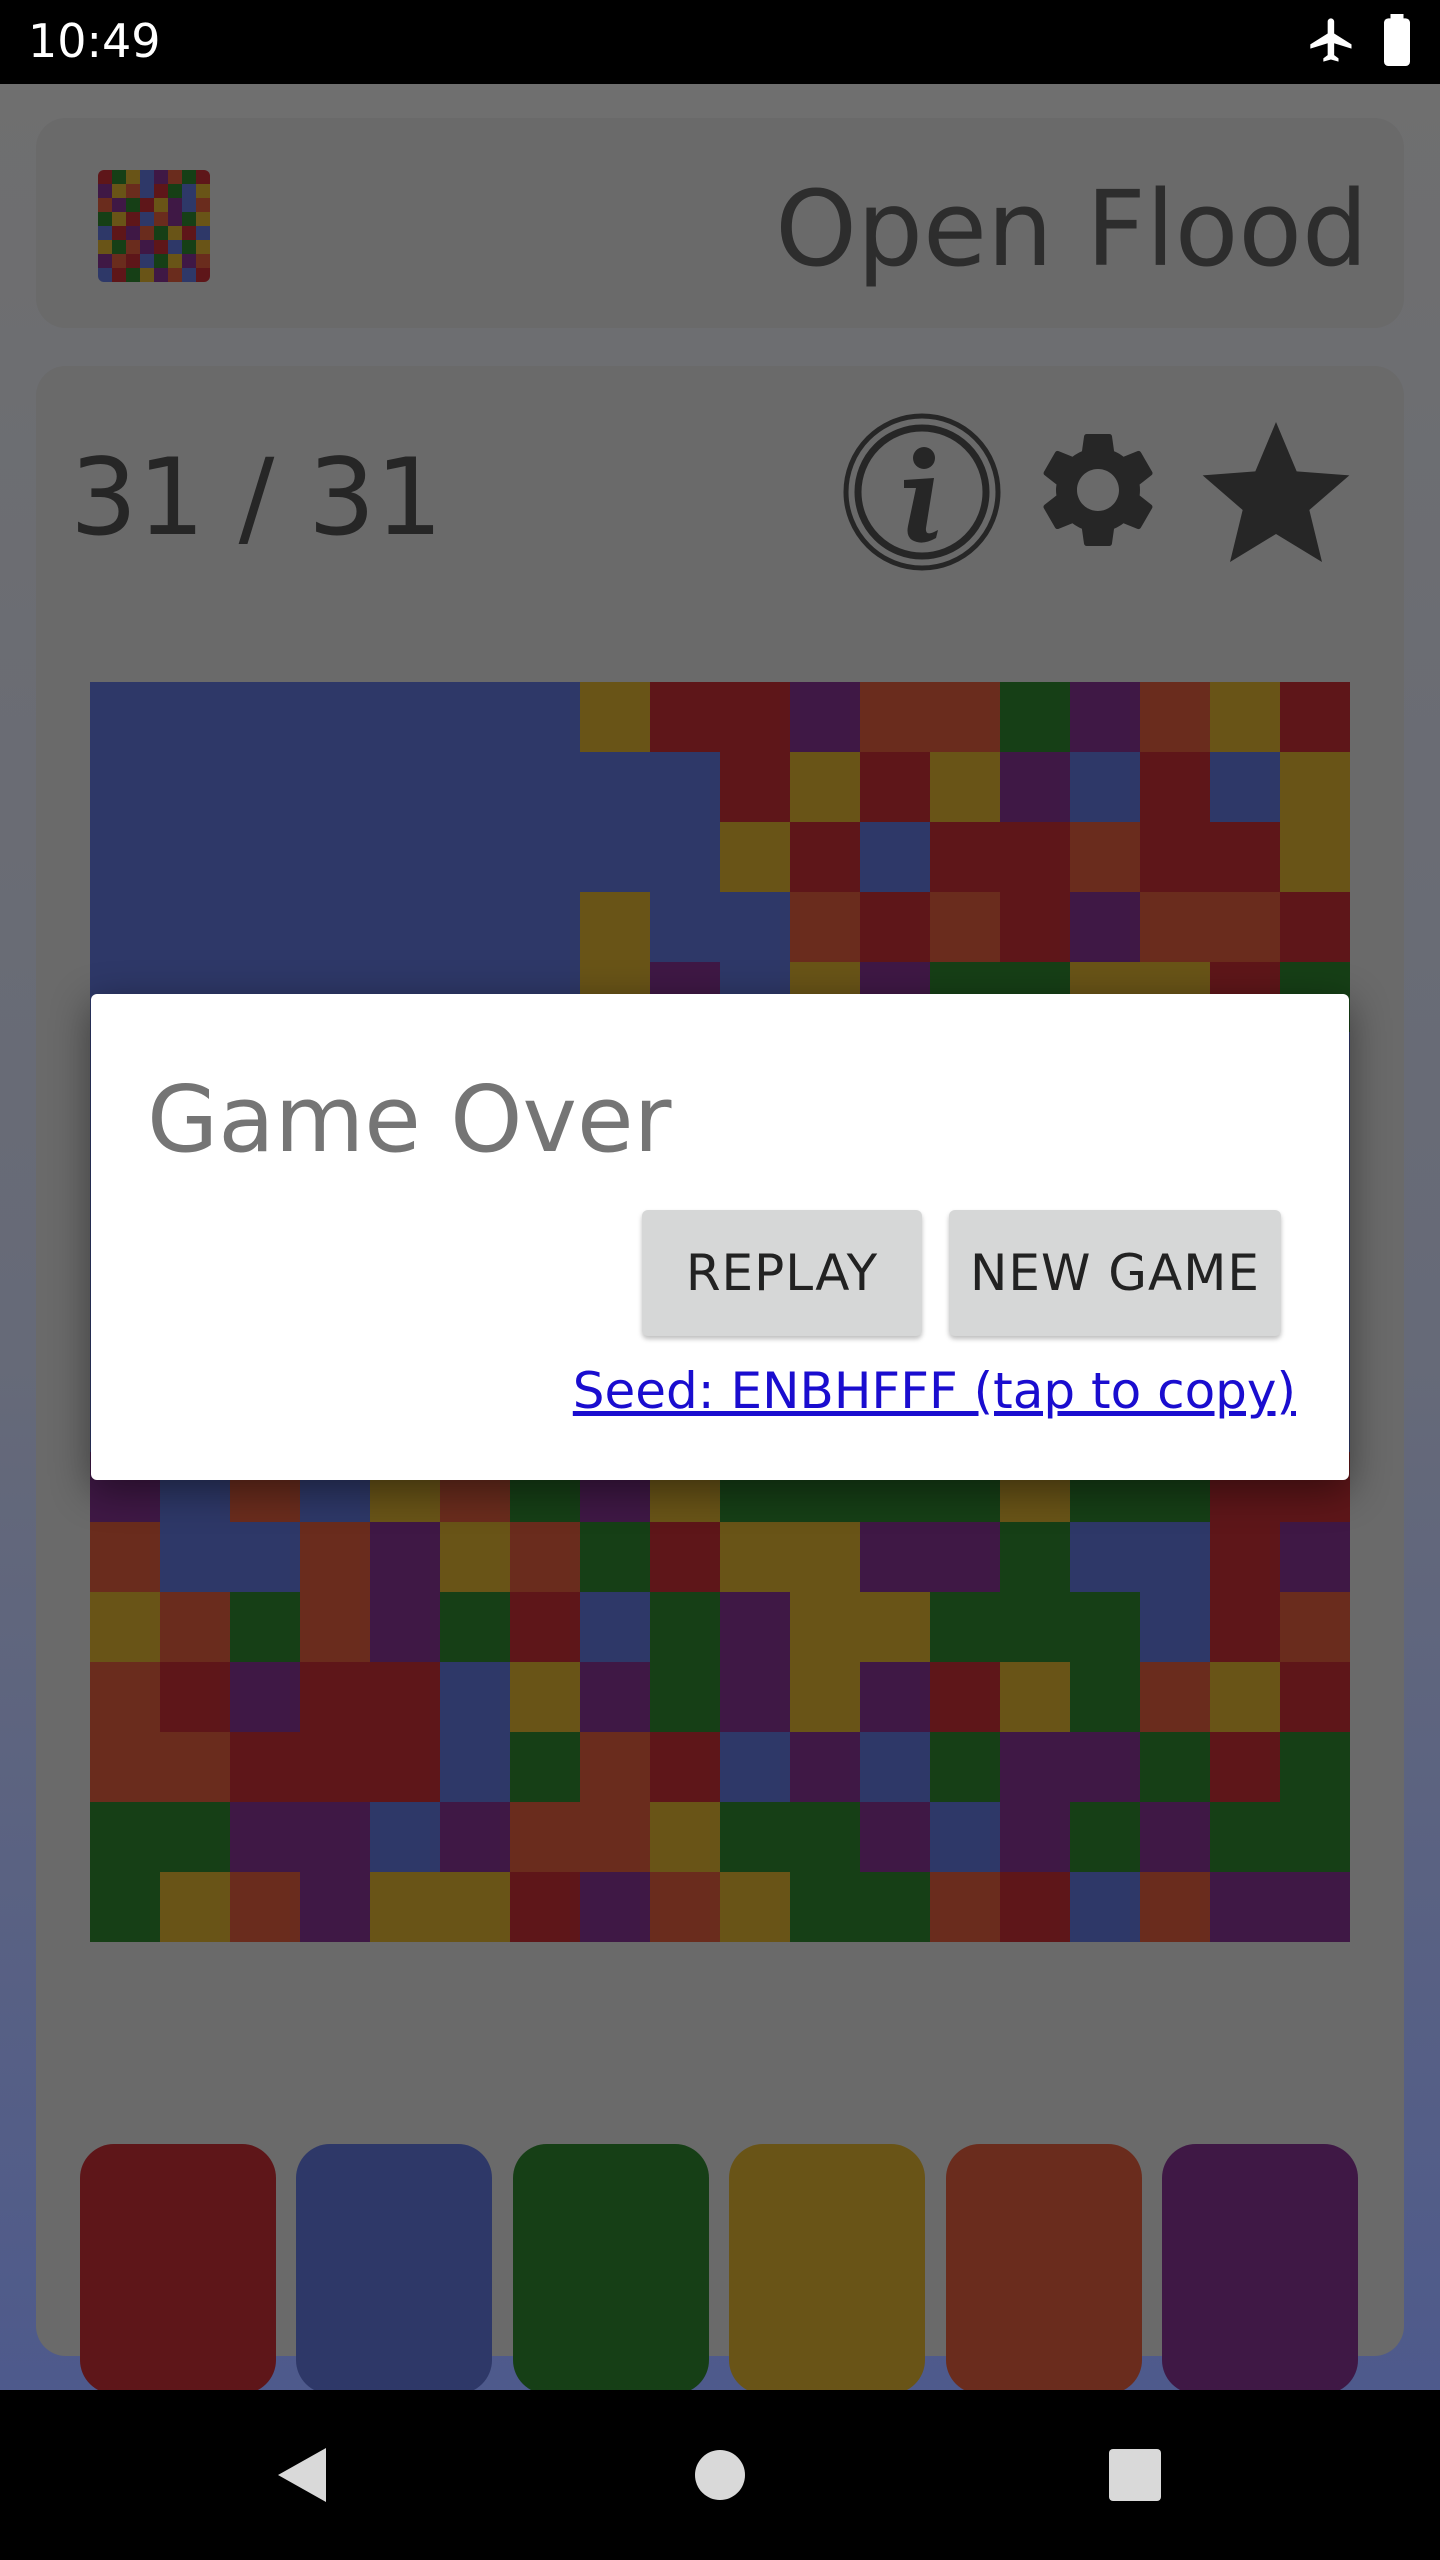  What do you see at coordinates (720, 223) in the screenshot?
I see `header-card: Open Flood` at bounding box center [720, 223].